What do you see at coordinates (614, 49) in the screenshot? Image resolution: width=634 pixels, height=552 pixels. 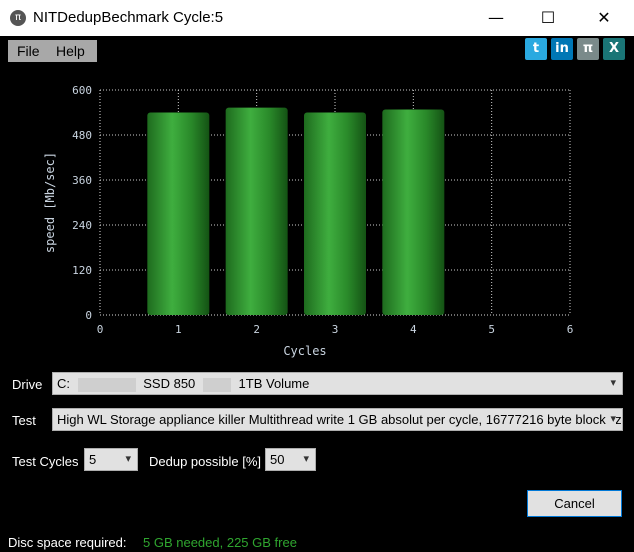 I see `xing-icon: X` at bounding box center [614, 49].